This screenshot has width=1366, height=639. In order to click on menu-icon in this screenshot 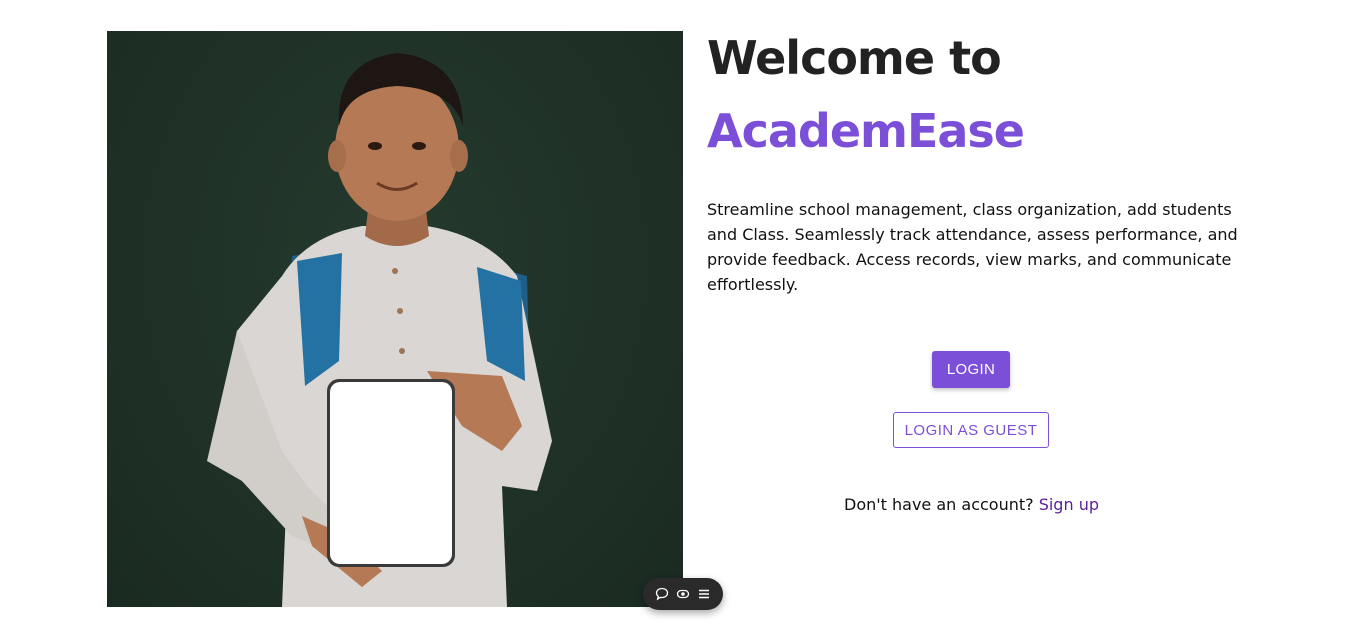, I will do `click(704, 594)`.